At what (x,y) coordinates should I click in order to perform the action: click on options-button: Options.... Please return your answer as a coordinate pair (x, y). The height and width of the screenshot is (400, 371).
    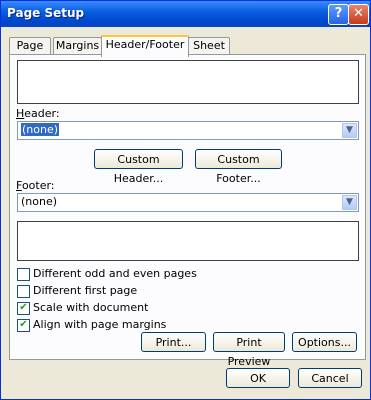
    Looking at the image, I should click on (324, 342).